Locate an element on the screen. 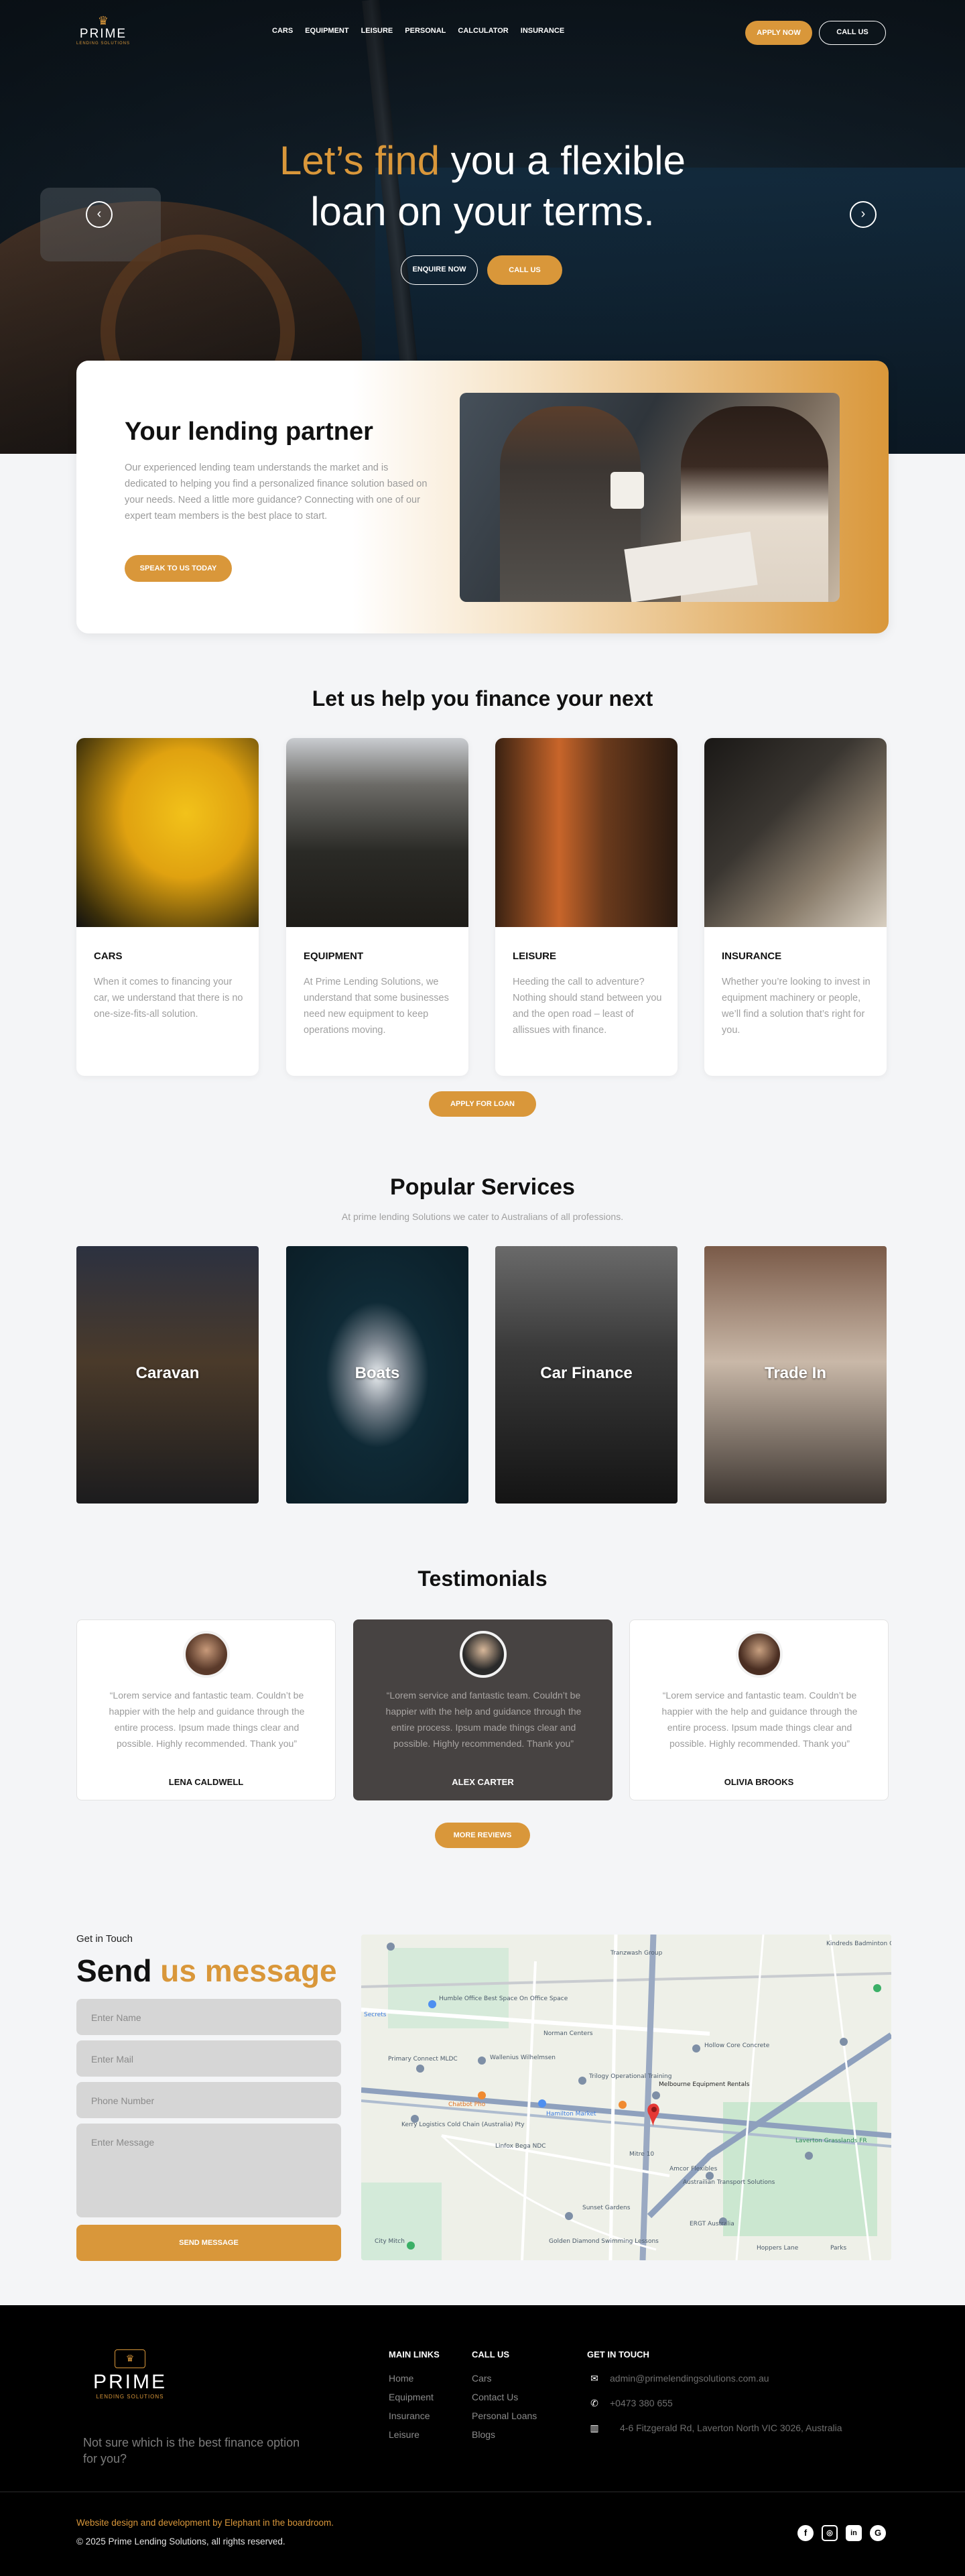  phone-input: Phone Number is located at coordinates (208, 2100).